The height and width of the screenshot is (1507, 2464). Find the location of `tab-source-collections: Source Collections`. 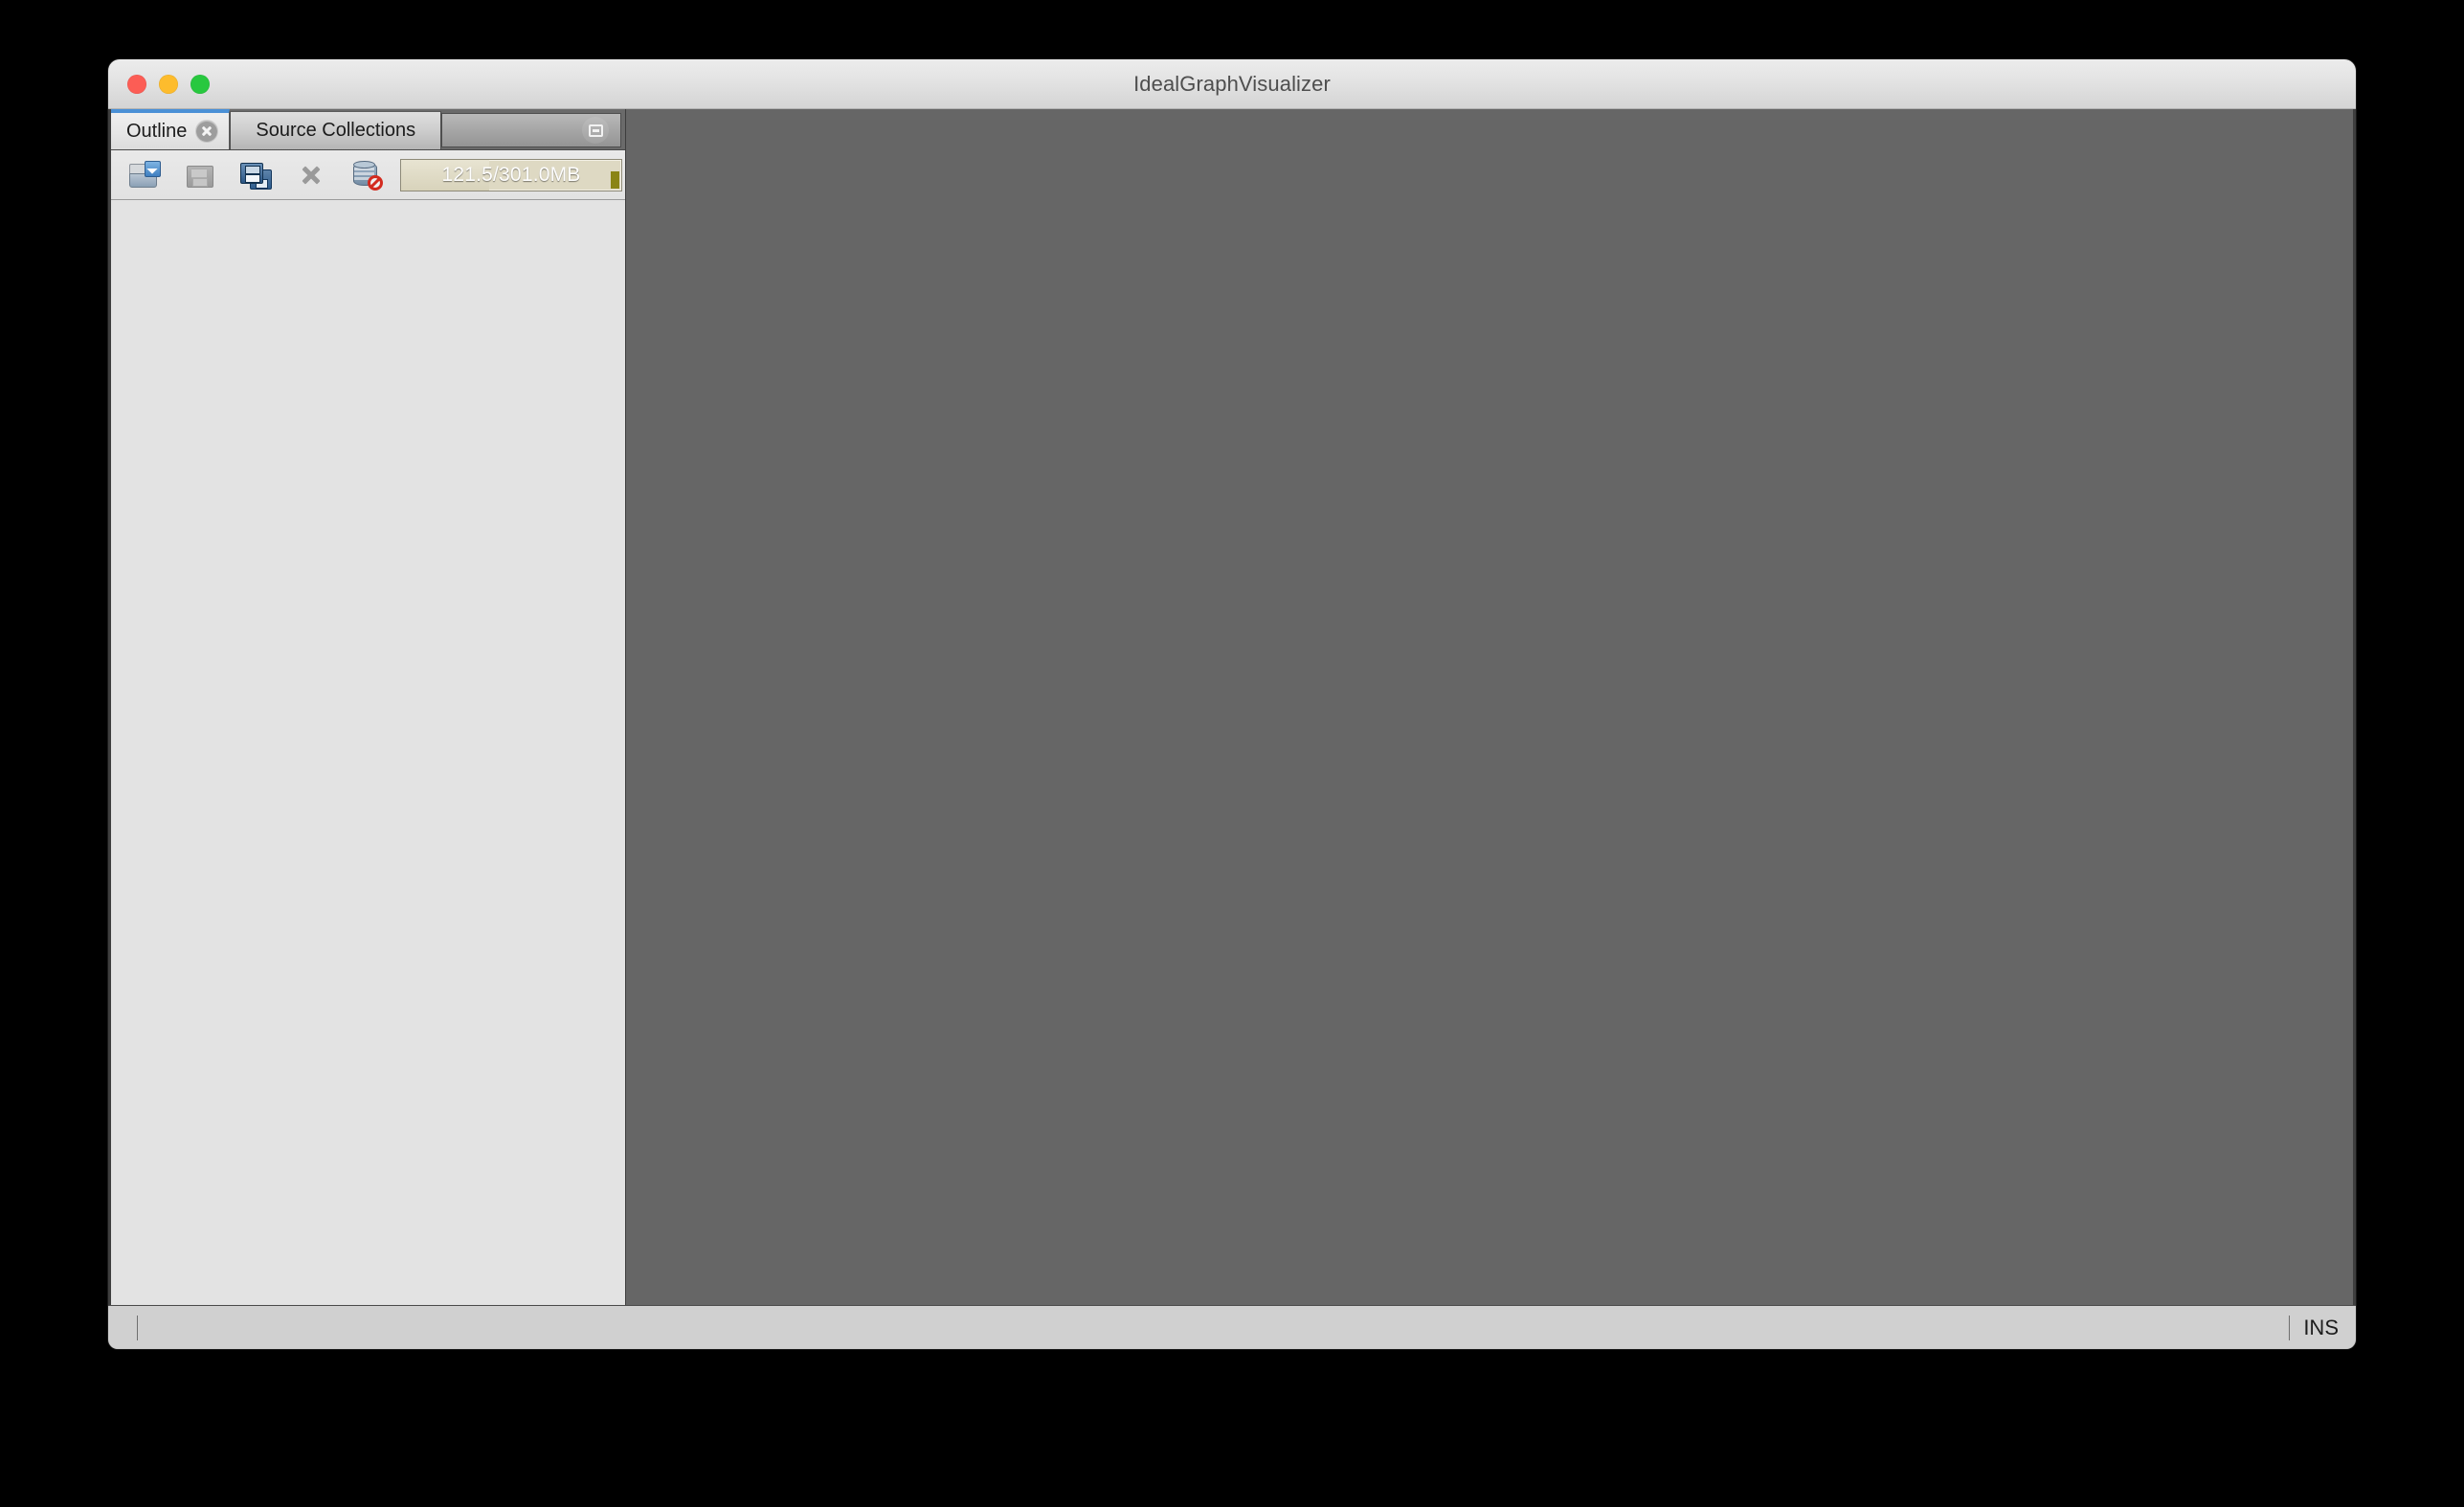

tab-source-collections: Source Collections is located at coordinates (336, 130).